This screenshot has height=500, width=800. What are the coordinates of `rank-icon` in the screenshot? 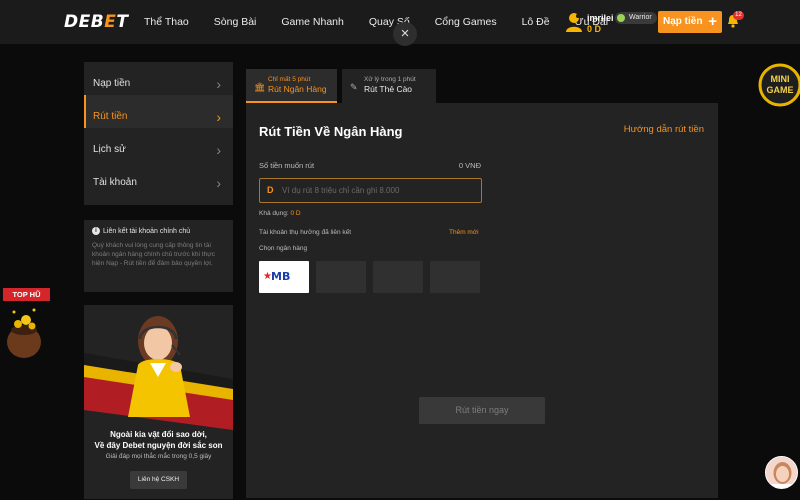 It's located at (621, 18).